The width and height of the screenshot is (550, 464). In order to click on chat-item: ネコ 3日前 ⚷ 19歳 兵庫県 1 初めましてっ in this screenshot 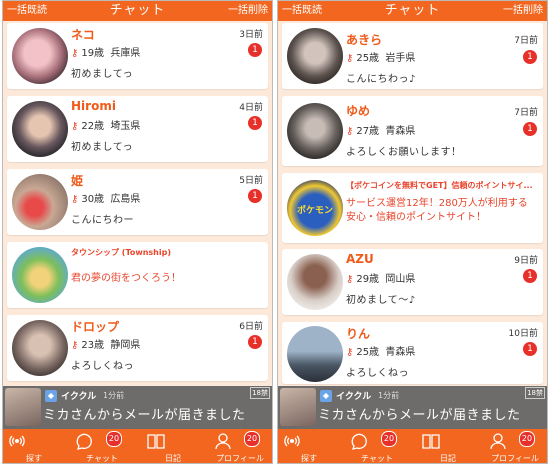, I will do `click(137, 56)`.